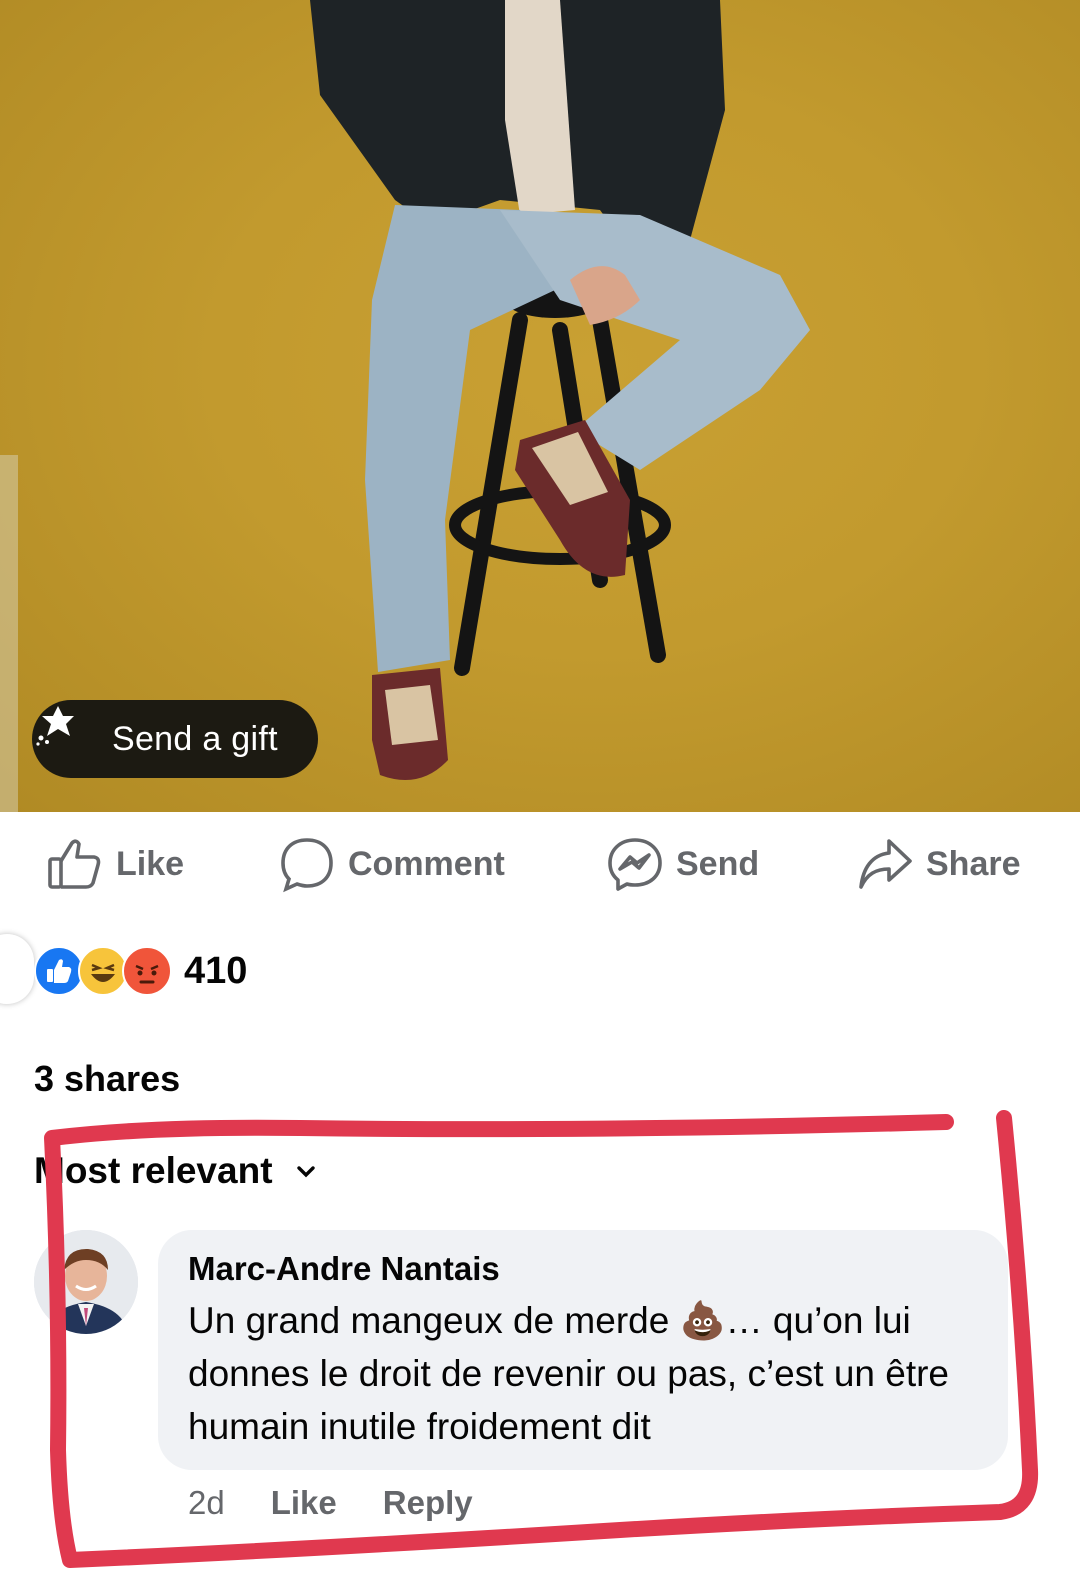 The width and height of the screenshot is (1080, 1576). What do you see at coordinates (206, 1503) in the screenshot?
I see `comment-timestamp: 2d` at bounding box center [206, 1503].